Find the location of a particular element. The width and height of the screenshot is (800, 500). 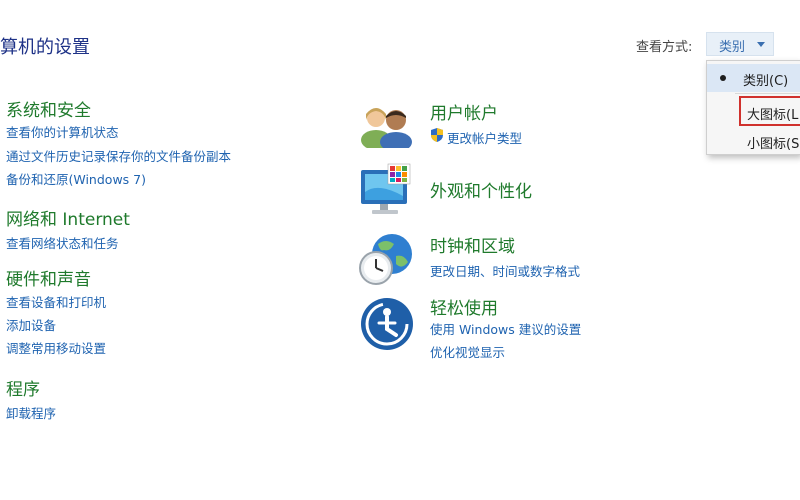

link-optimize-visual-display: 优化视觉显示 is located at coordinates (467, 351).